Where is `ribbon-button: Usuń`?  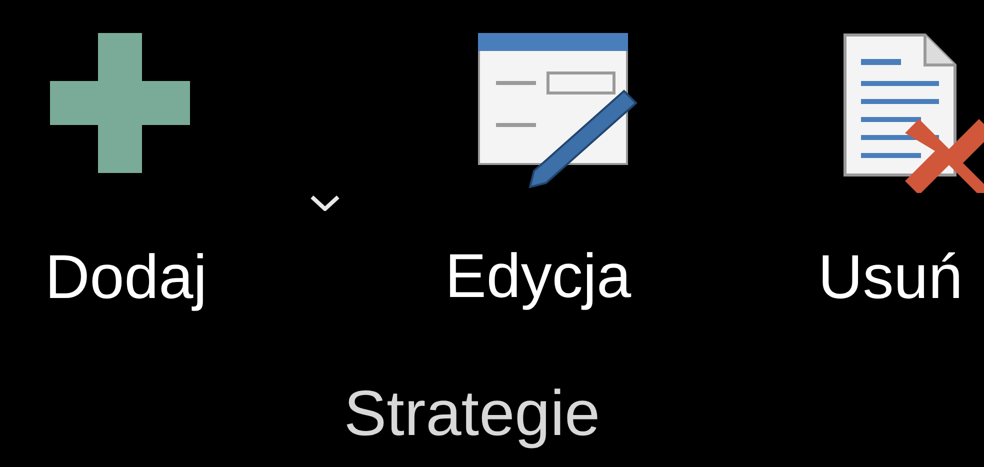 ribbon-button: Usuń is located at coordinates (901, 174).